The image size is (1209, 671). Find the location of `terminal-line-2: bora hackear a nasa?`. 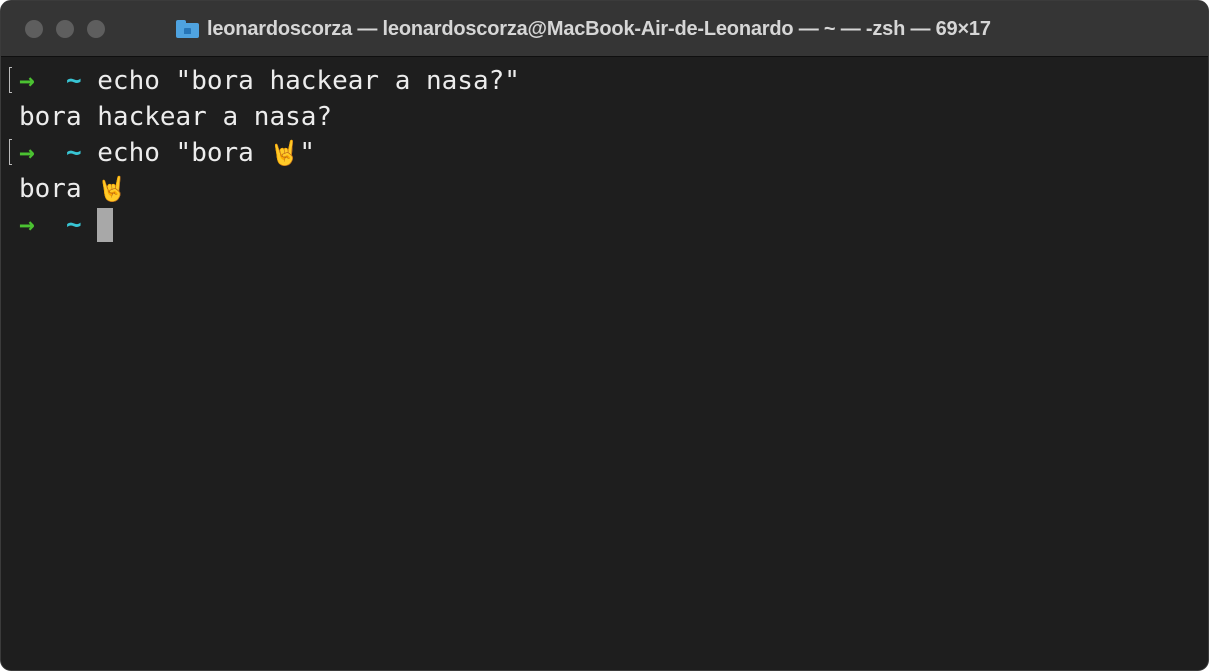

terminal-line-2: bora hackear a nasa? is located at coordinates (613, 117).